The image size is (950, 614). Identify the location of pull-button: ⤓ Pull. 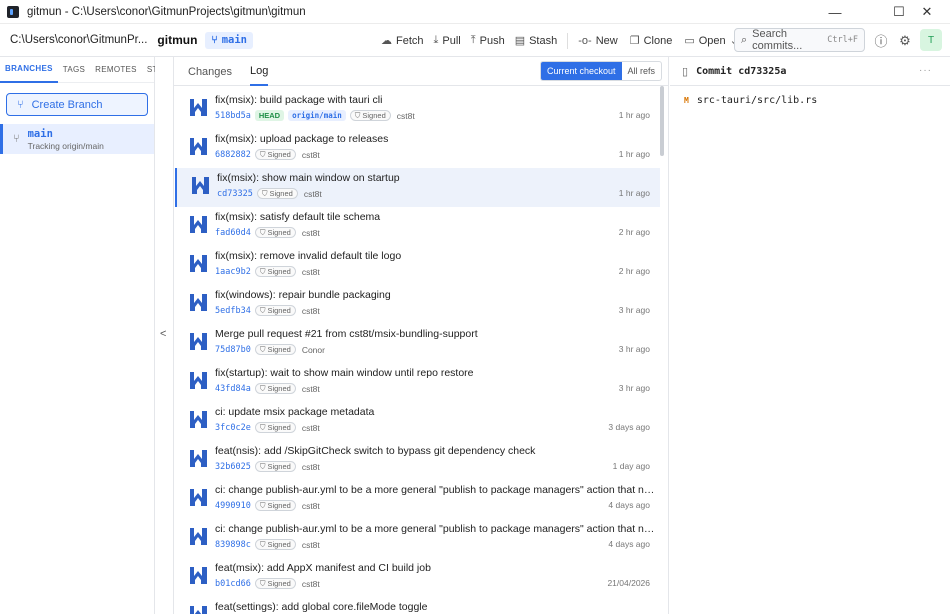
(447, 40).